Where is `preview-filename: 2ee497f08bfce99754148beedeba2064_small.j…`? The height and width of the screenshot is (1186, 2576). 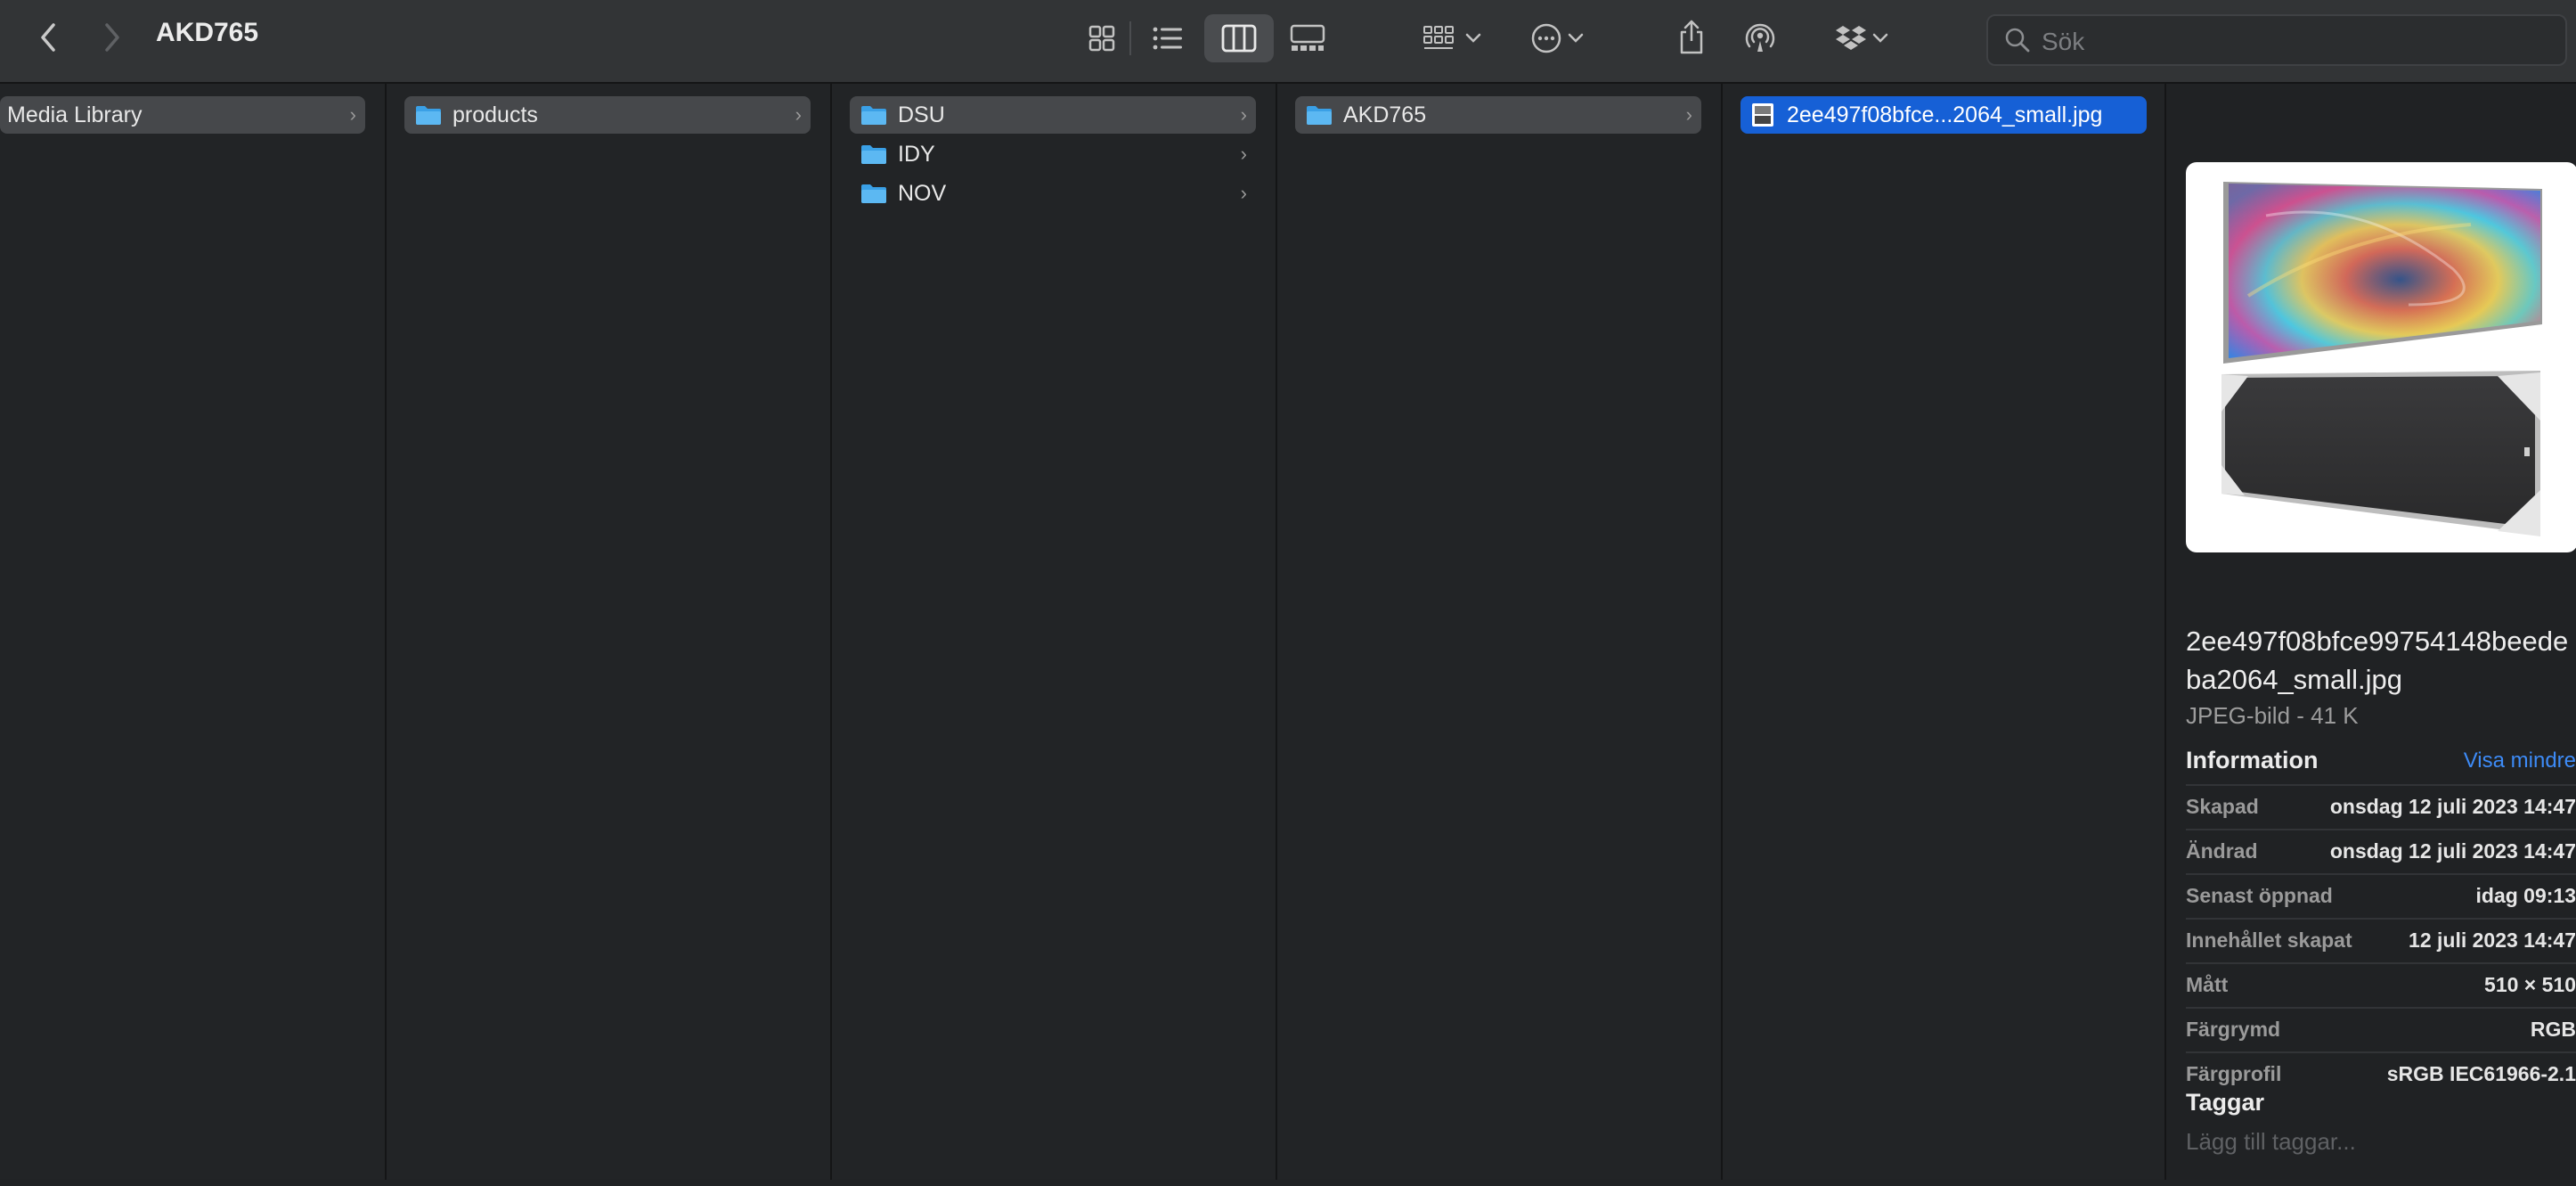 preview-filename: 2ee497f08bfce99754148beedeba2064_small.j… is located at coordinates (2378, 660).